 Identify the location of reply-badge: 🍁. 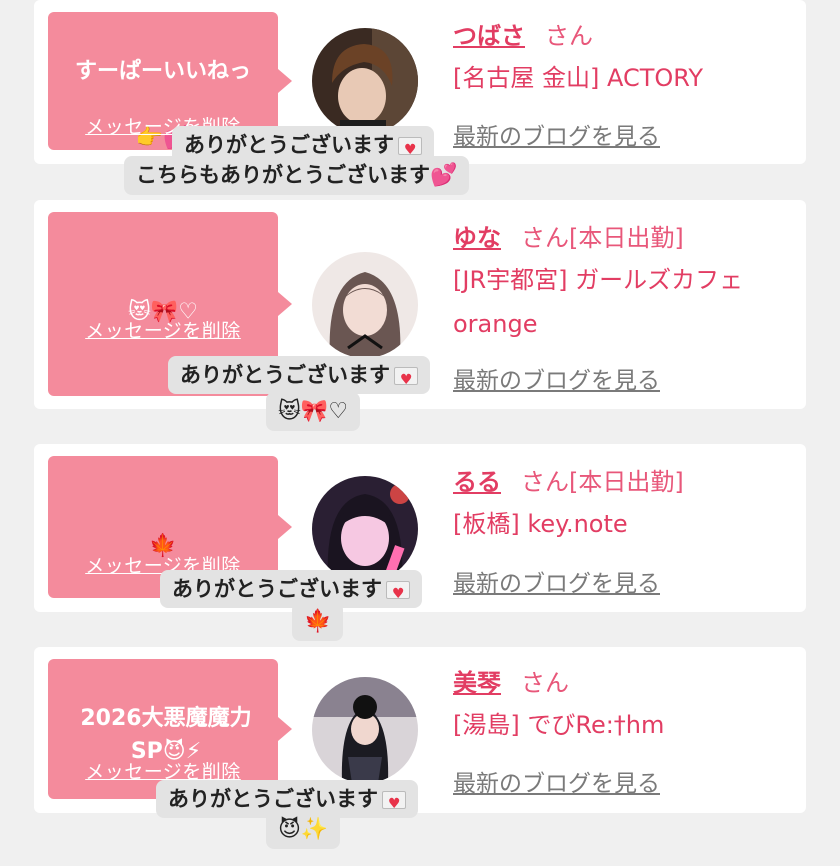
(318, 621).